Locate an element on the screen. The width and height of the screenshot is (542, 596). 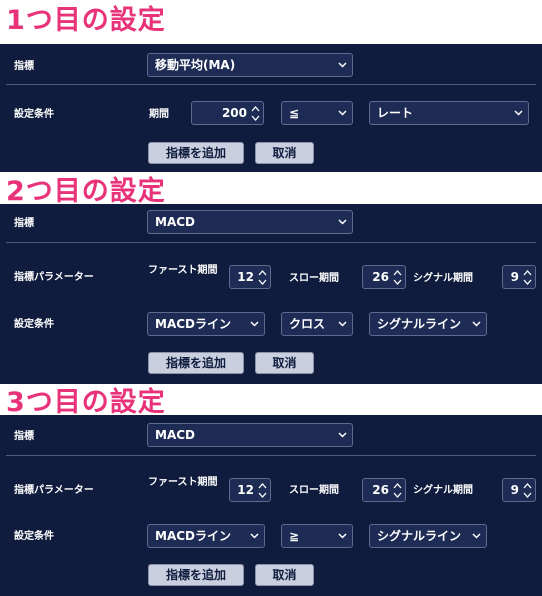
operator-value: ≧ is located at coordinates (294, 536).